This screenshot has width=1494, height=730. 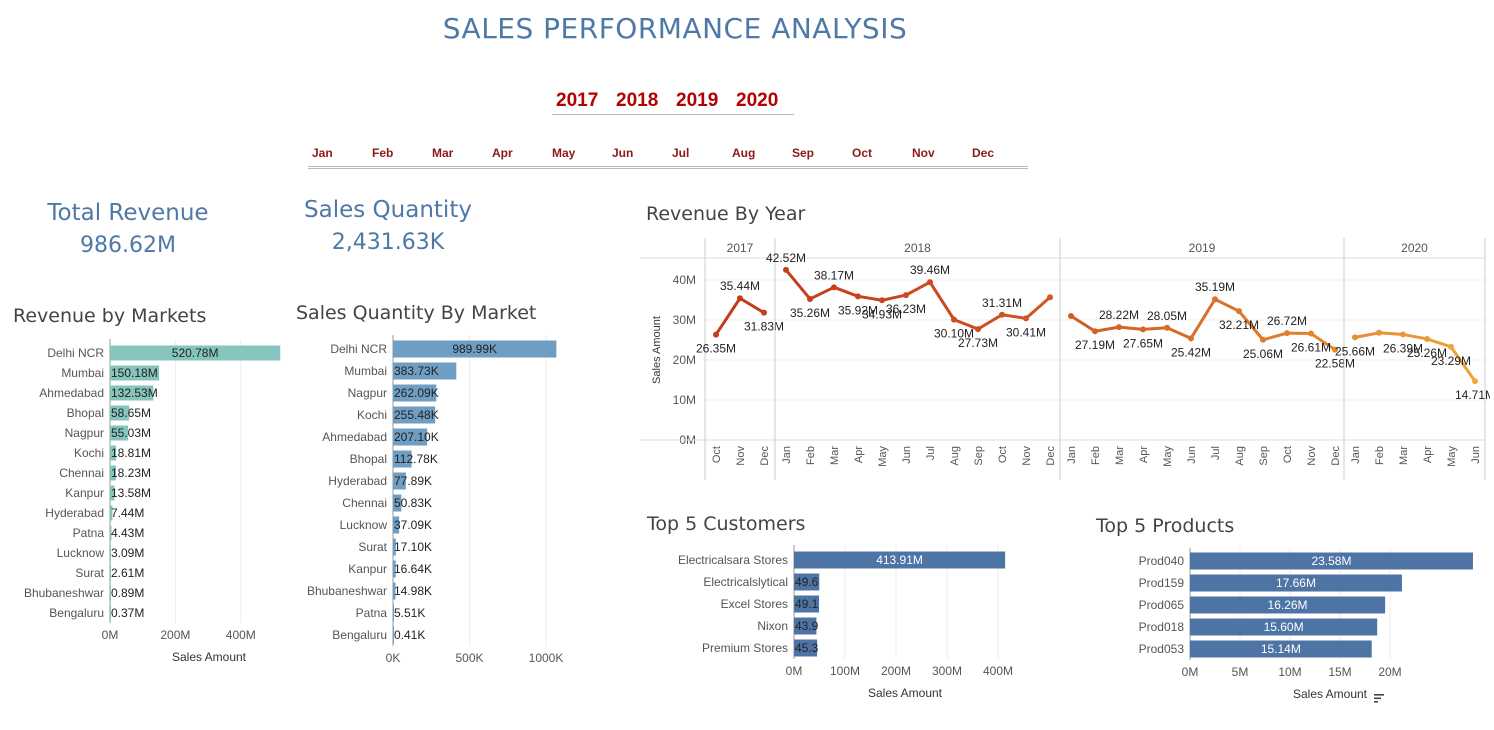 I want to click on quantity-value-label: 17.10K, so click(x=413, y=547).